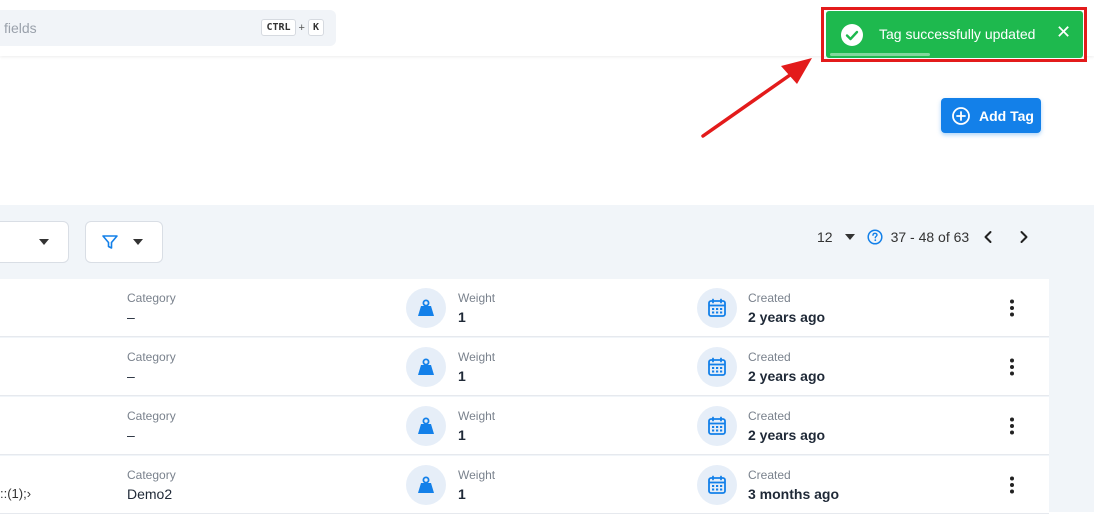 This screenshot has height=514, width=1094. I want to click on shortcut-key-k: K, so click(315, 27).